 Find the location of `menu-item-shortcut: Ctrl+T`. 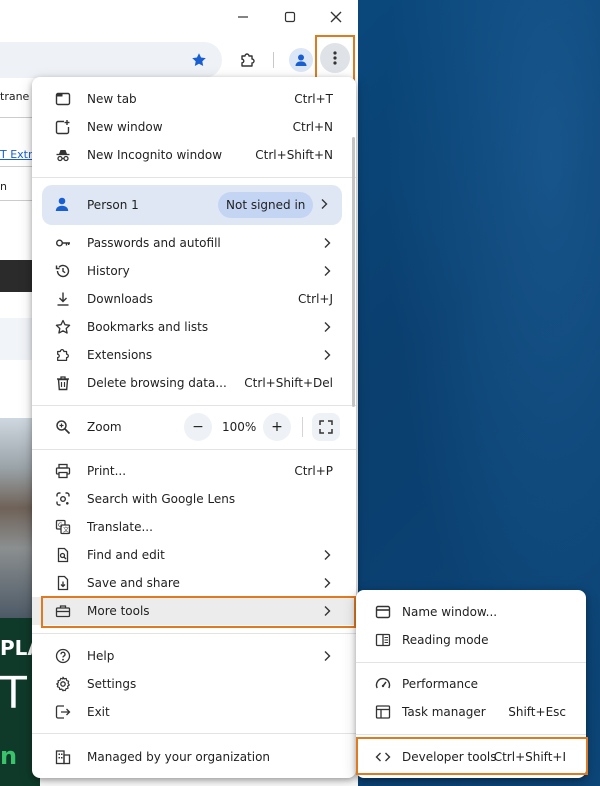

menu-item-shortcut: Ctrl+T is located at coordinates (313, 99).